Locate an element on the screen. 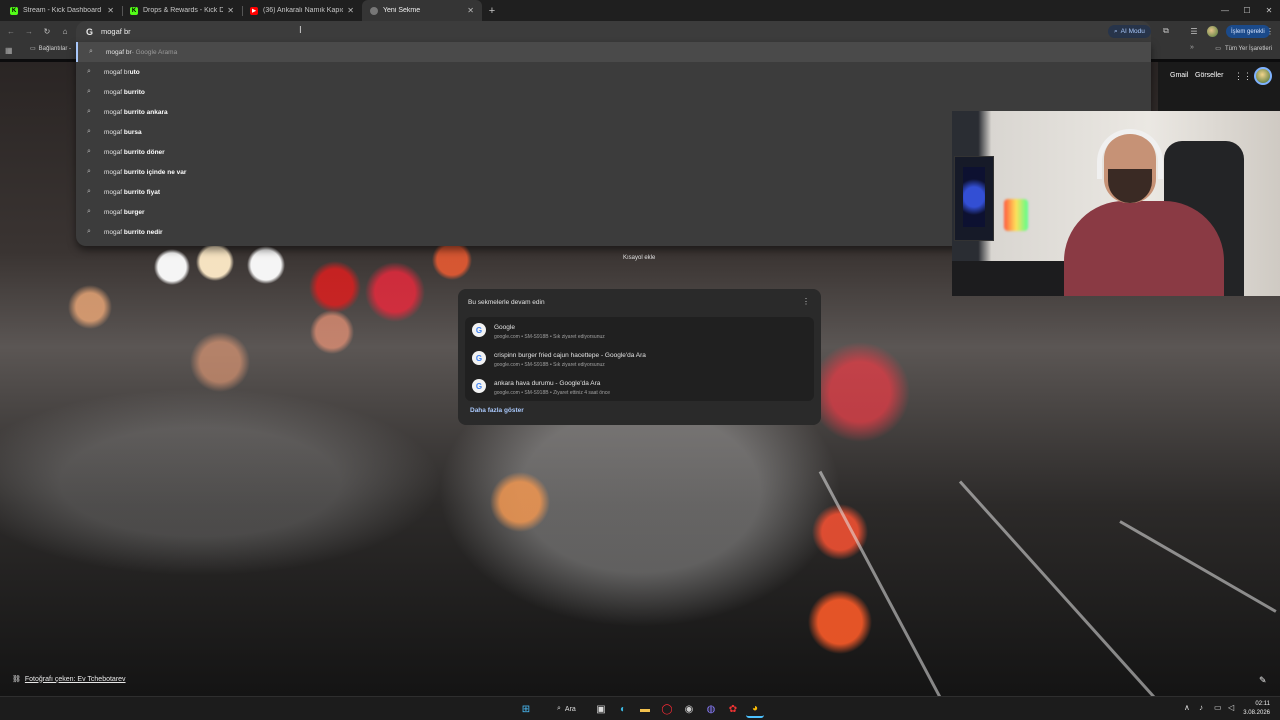 The width and height of the screenshot is (1280, 720). clock-time: 02:11 is located at coordinates (1262, 704).